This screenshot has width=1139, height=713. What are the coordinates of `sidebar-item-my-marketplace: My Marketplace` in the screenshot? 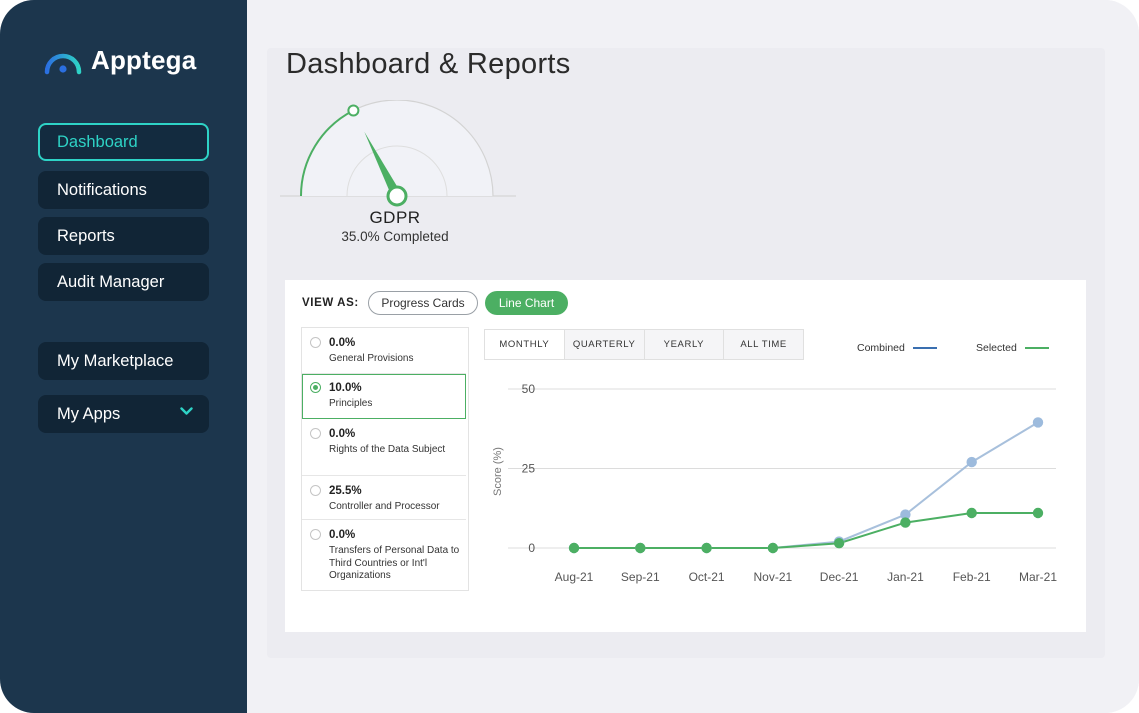 It's located at (123, 361).